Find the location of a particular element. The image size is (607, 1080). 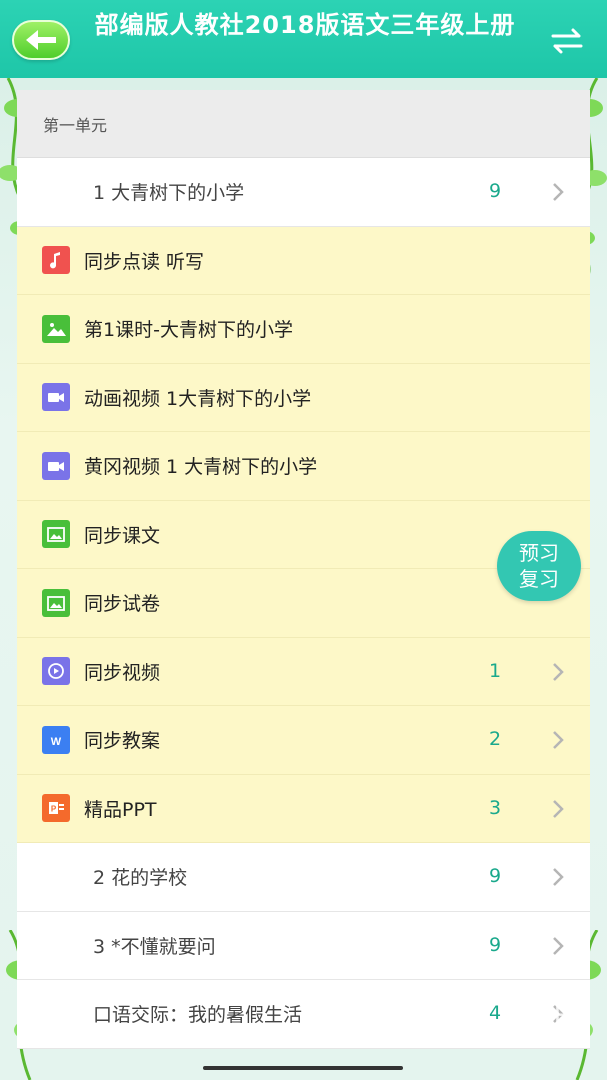

unit-header: 第一单元 is located at coordinates (303, 124).